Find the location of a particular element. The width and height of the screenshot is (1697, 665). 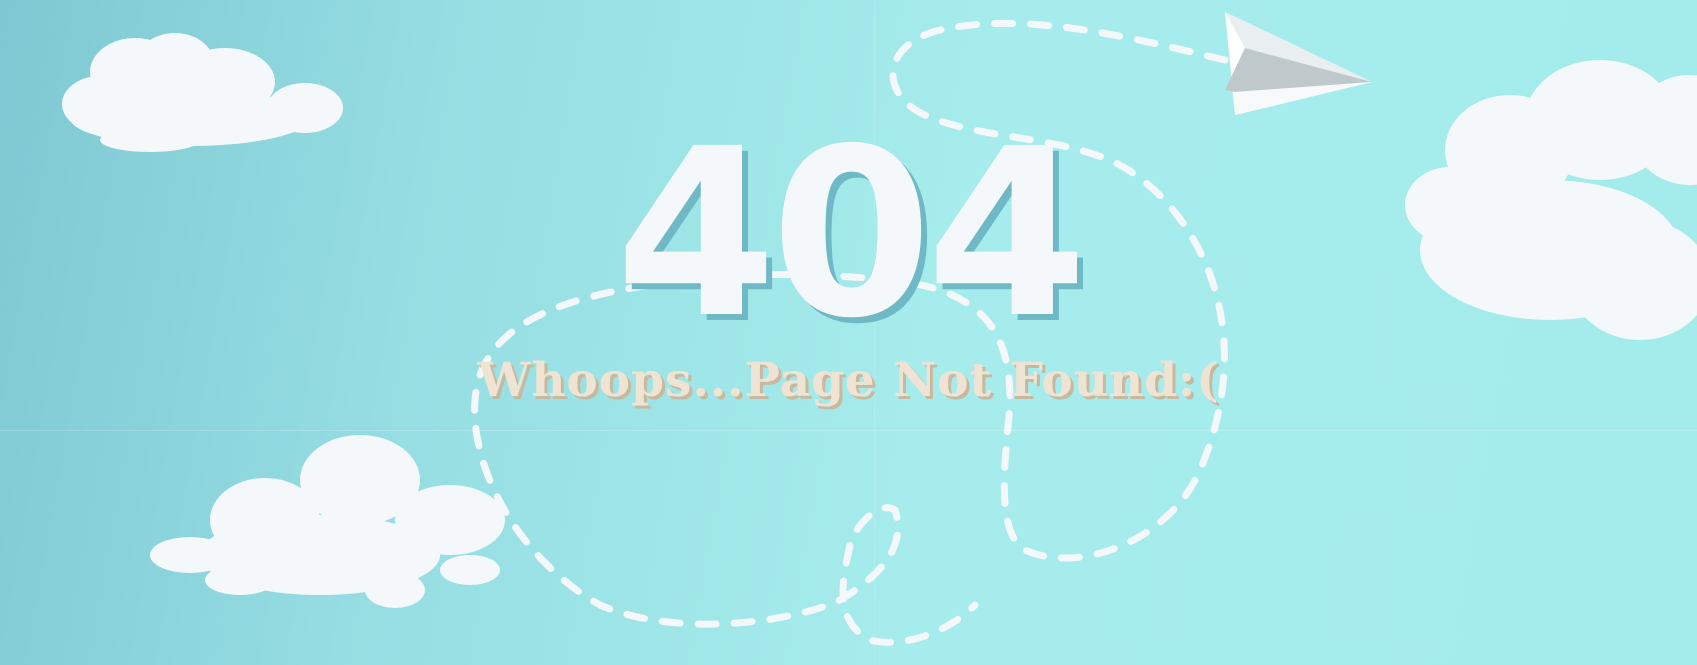

error-message: Whoops...Page Not Found:( is located at coordinates (848, 380).